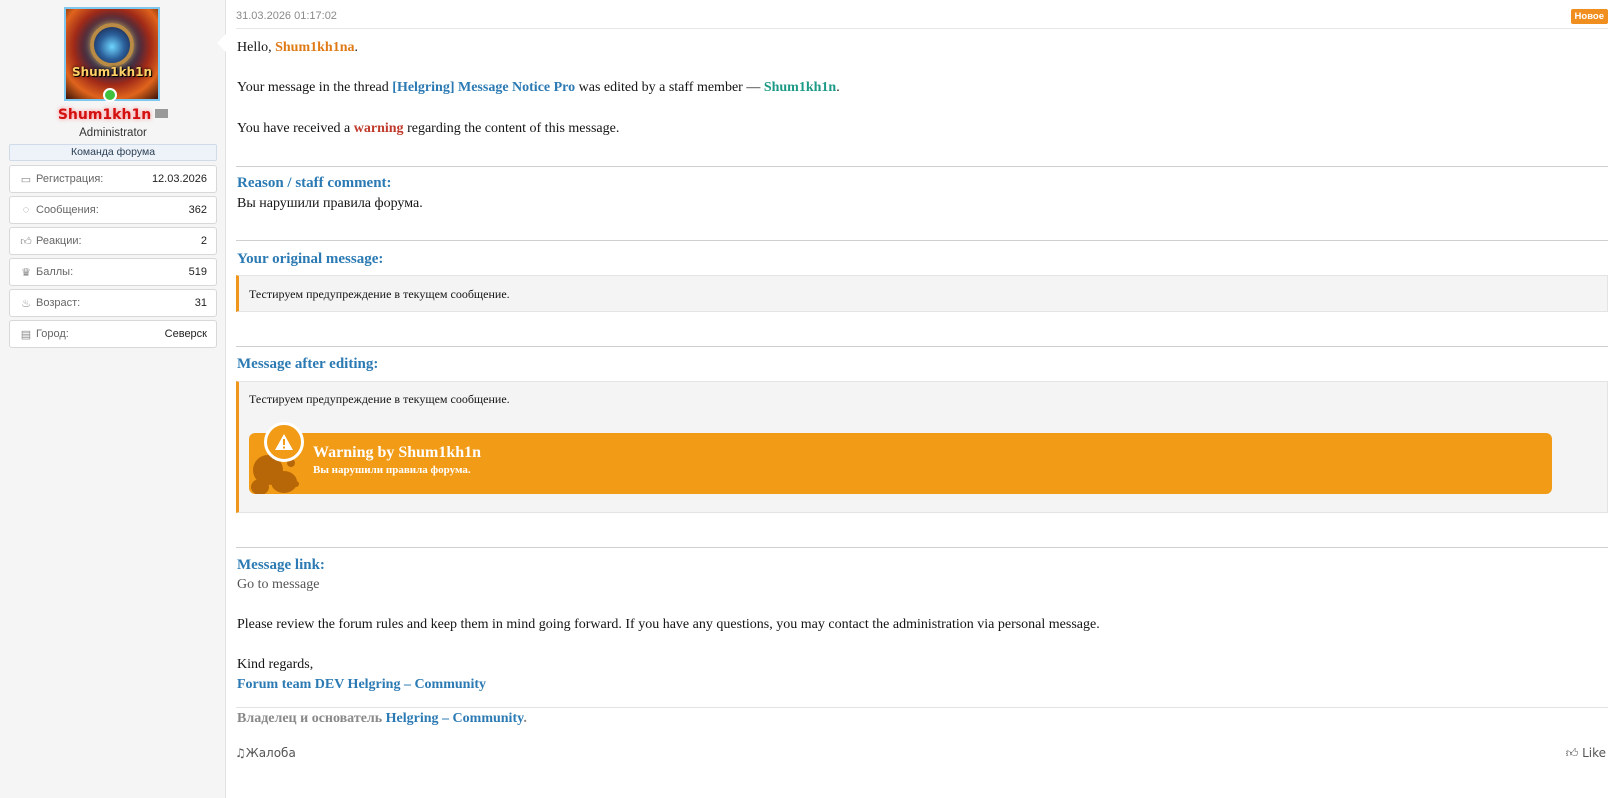 The image size is (1616, 798). What do you see at coordinates (271, 753) in the screenshot?
I see `report-label: Жалоба` at bounding box center [271, 753].